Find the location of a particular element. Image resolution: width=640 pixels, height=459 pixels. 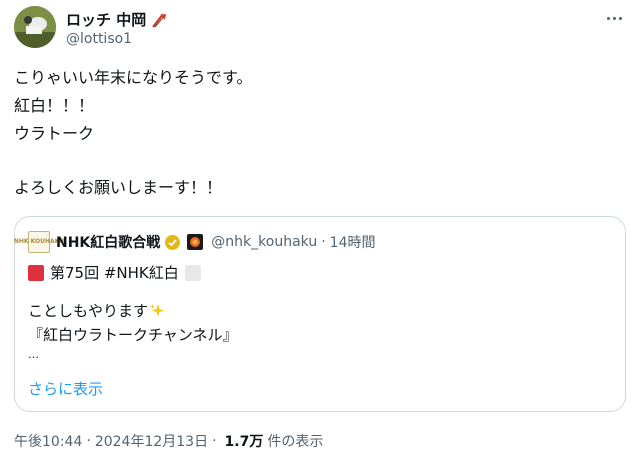

show-more-link: さらに表示 is located at coordinates (65, 388).